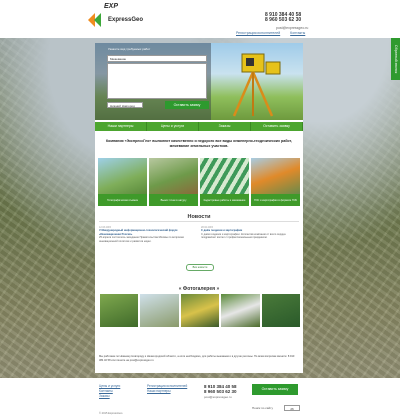 The width and height of the screenshot is (400, 419). What do you see at coordinates (125, 105) in the screenshot?
I see `region-select: Нижний Новгород` at bounding box center [125, 105].